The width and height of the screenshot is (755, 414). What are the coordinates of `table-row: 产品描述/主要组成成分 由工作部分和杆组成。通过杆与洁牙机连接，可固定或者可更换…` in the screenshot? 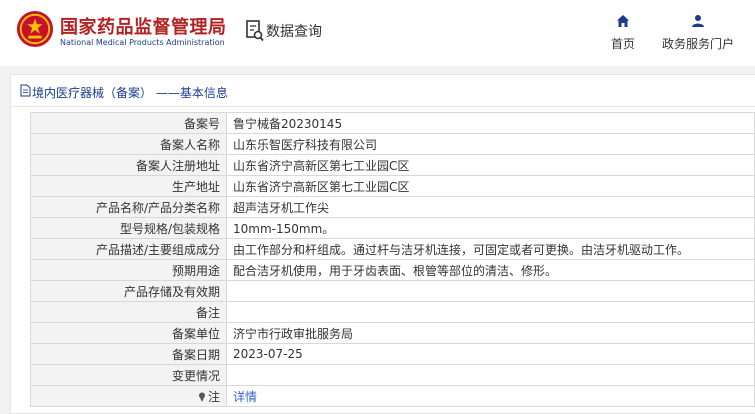 It's located at (392, 249).